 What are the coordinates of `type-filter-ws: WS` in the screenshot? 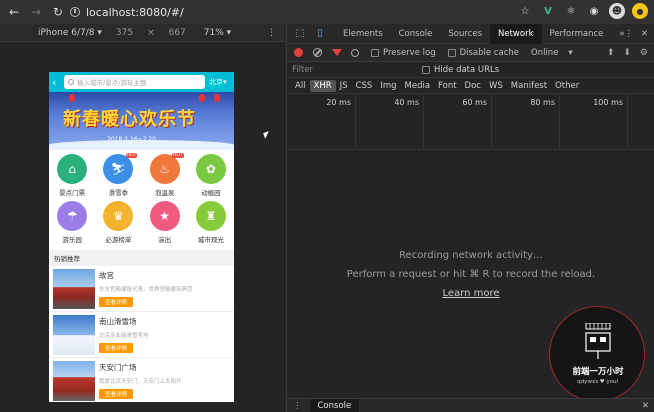 It's located at (496, 86).